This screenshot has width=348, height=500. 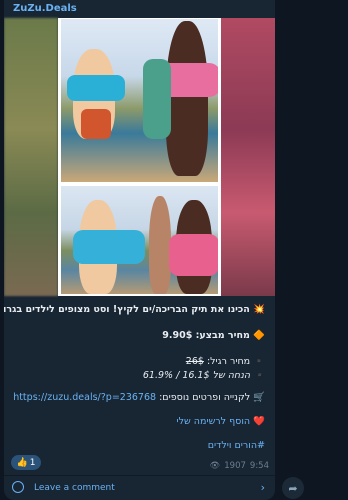 What do you see at coordinates (18, 487) in the screenshot?
I see `comment-icon` at bounding box center [18, 487].